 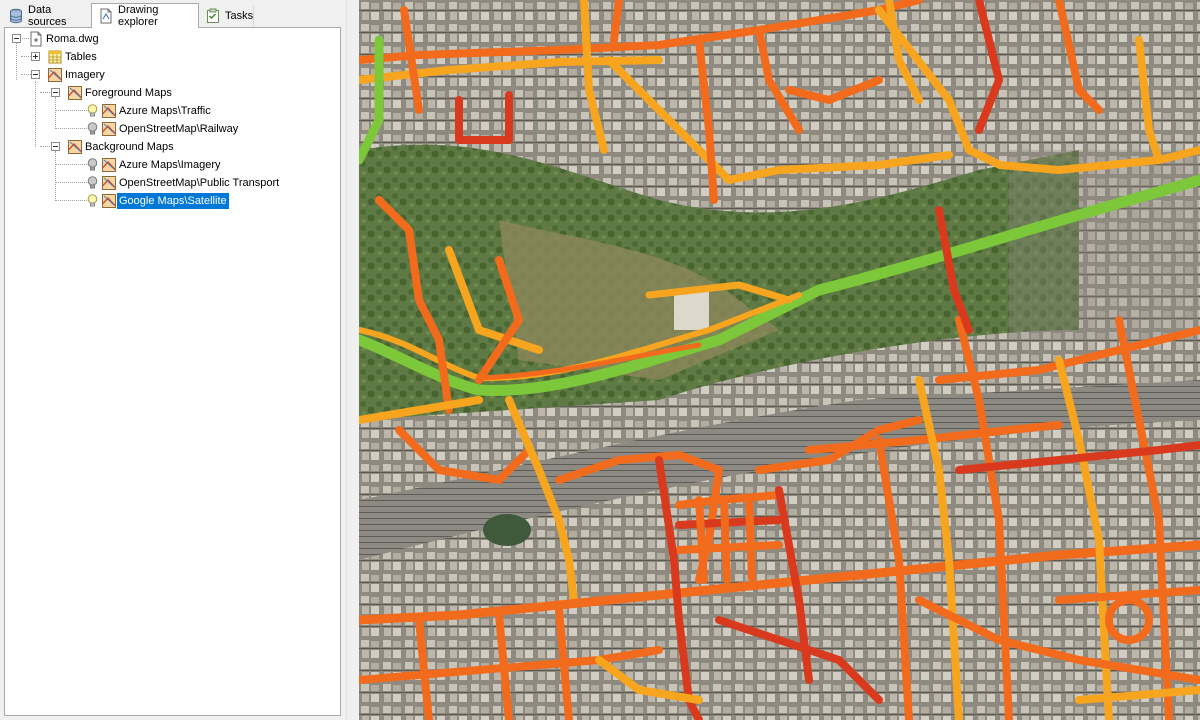 I want to click on panel-tabstrip: Data sources Drawing explorer Tasks, so click(x=173, y=14).